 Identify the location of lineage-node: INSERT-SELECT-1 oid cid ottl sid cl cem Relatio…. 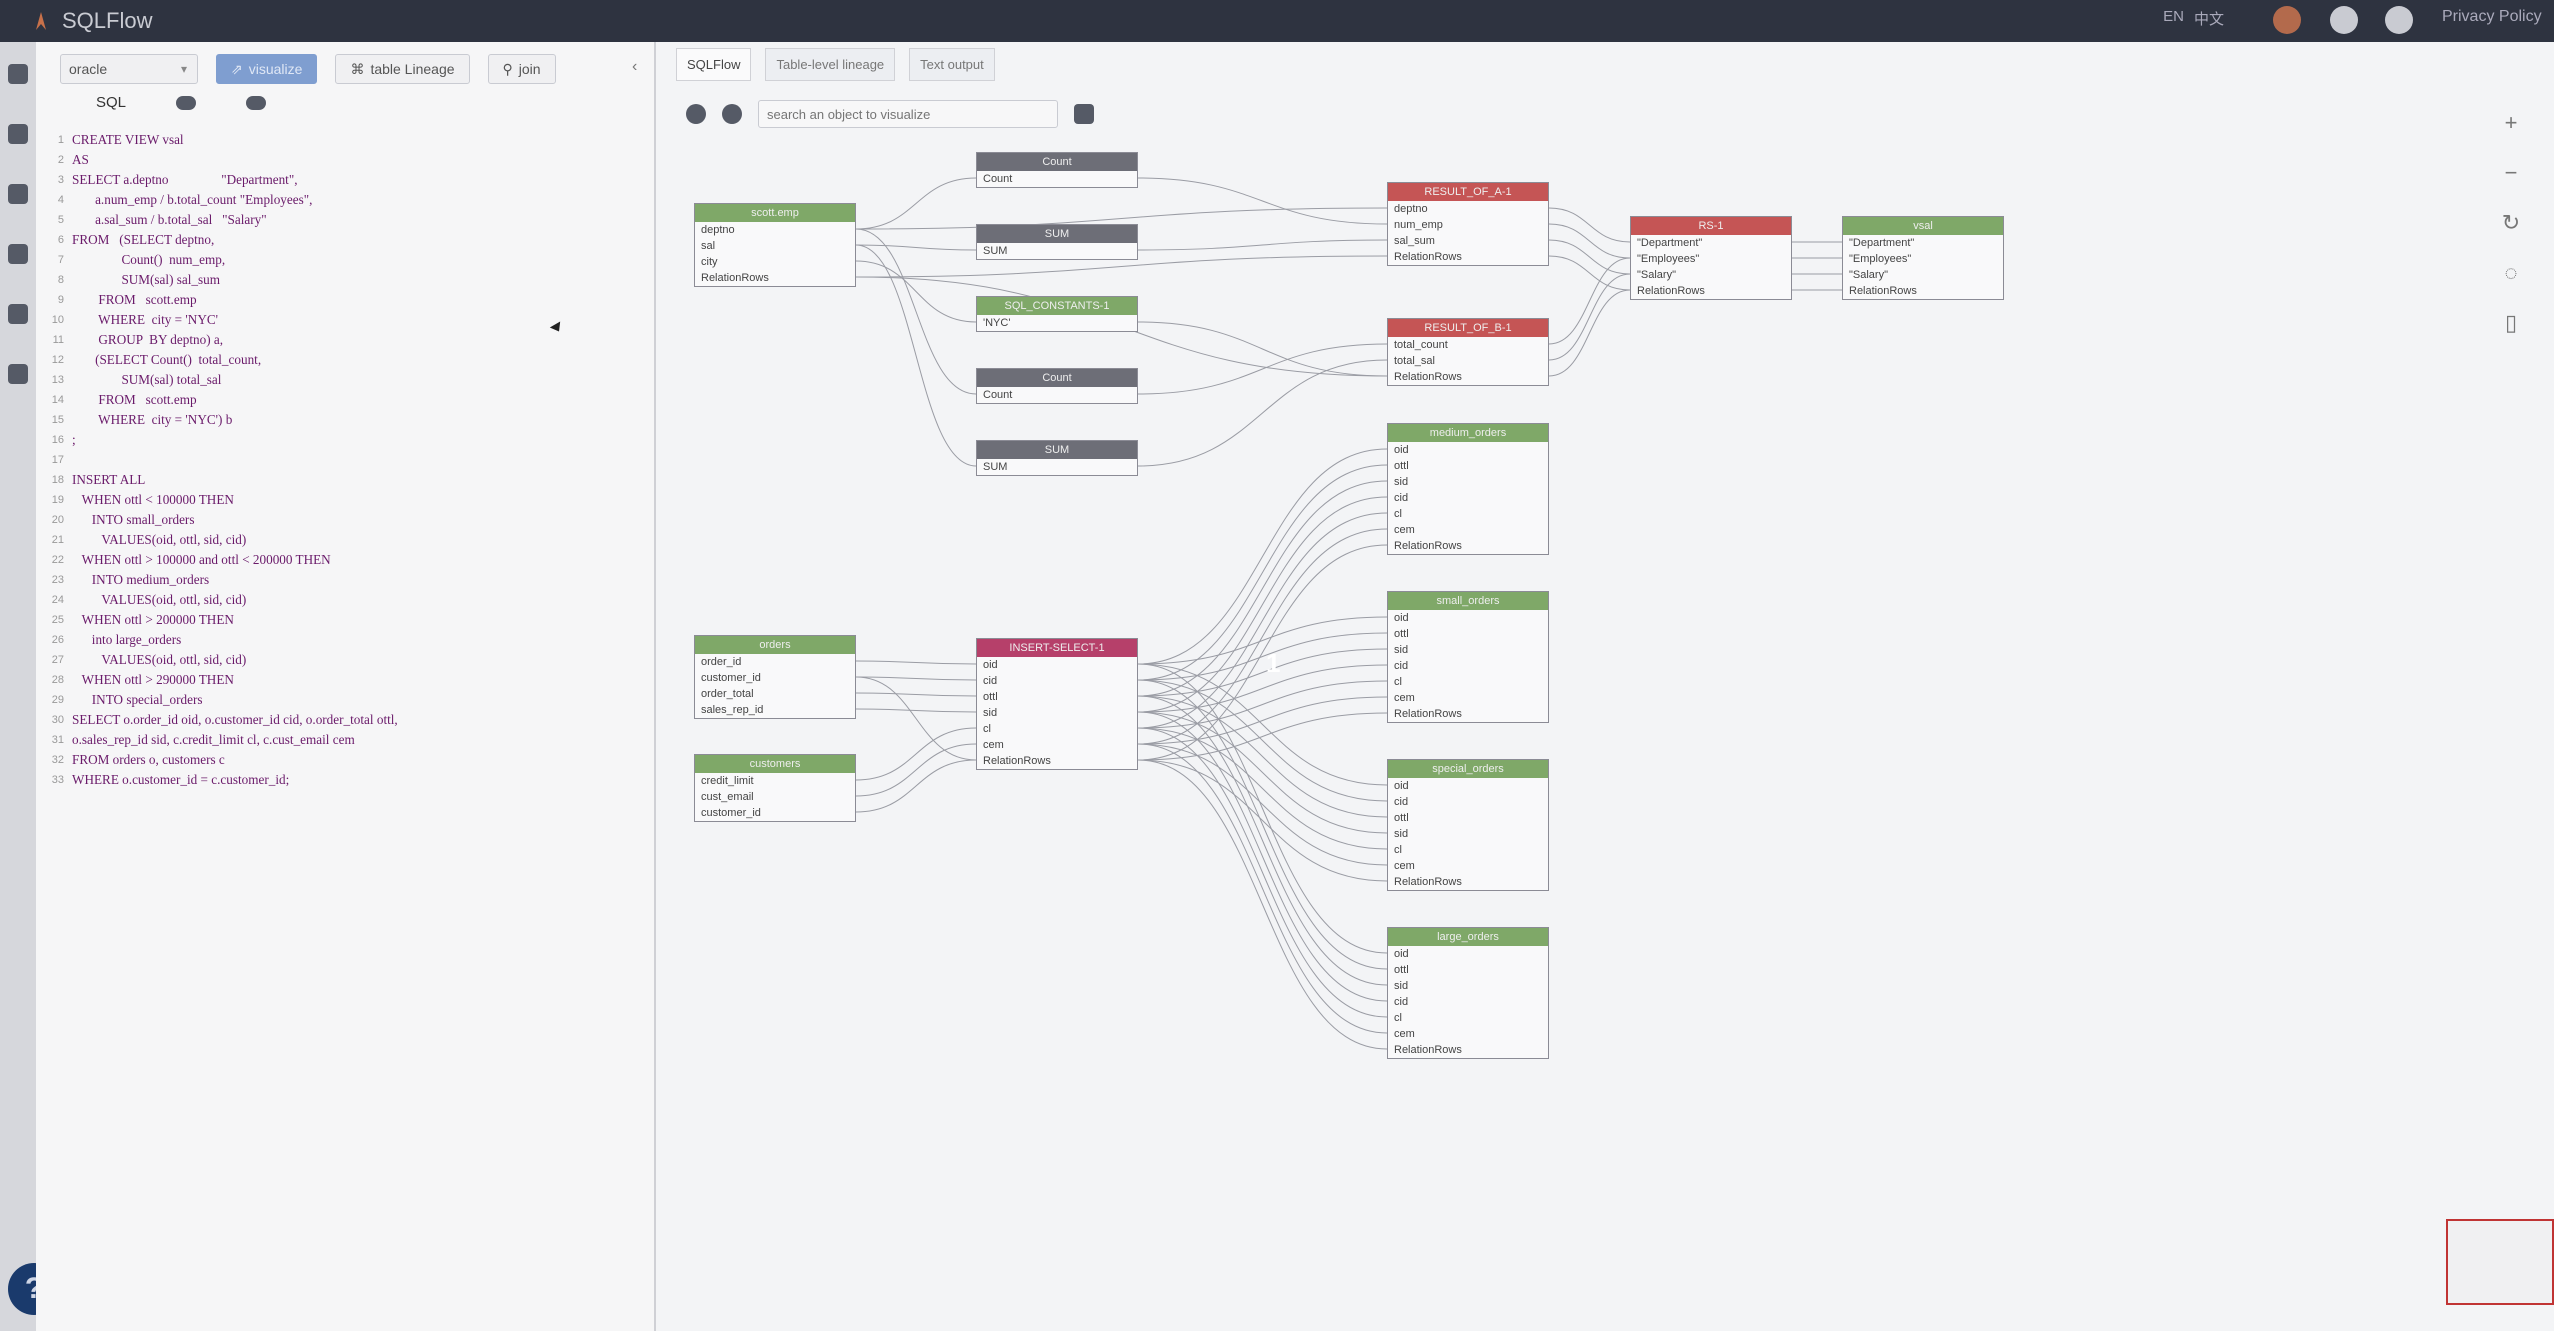
(1057, 704).